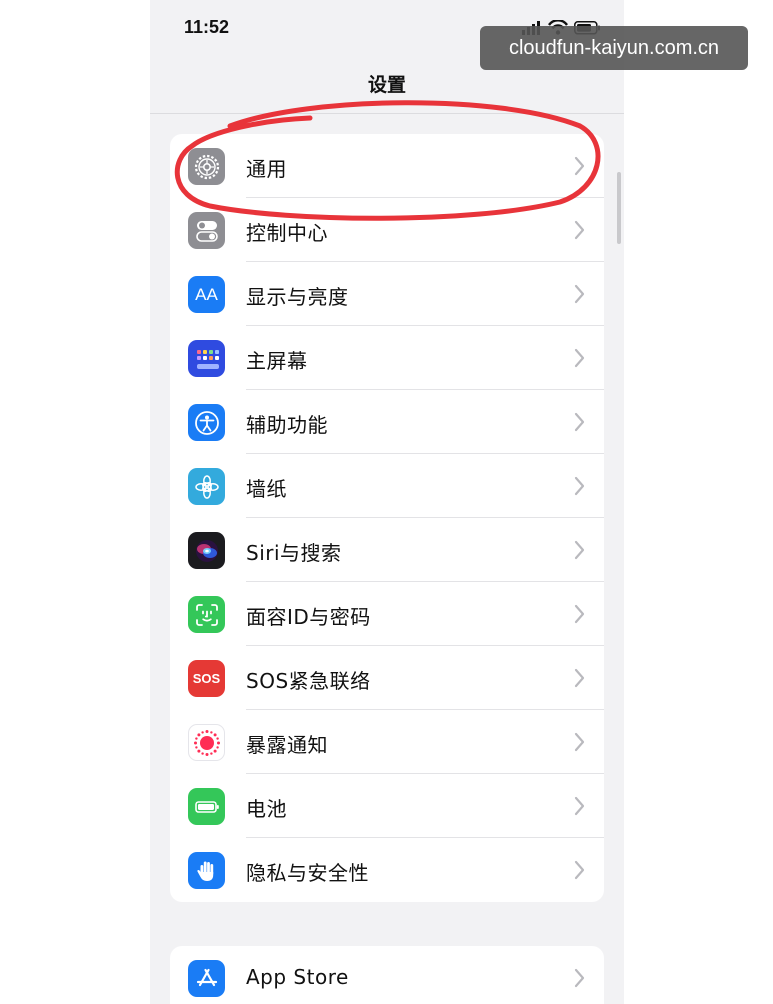 The height and width of the screenshot is (1004, 773). Describe the element at coordinates (206, 230) in the screenshot. I see `switches-icon` at that location.